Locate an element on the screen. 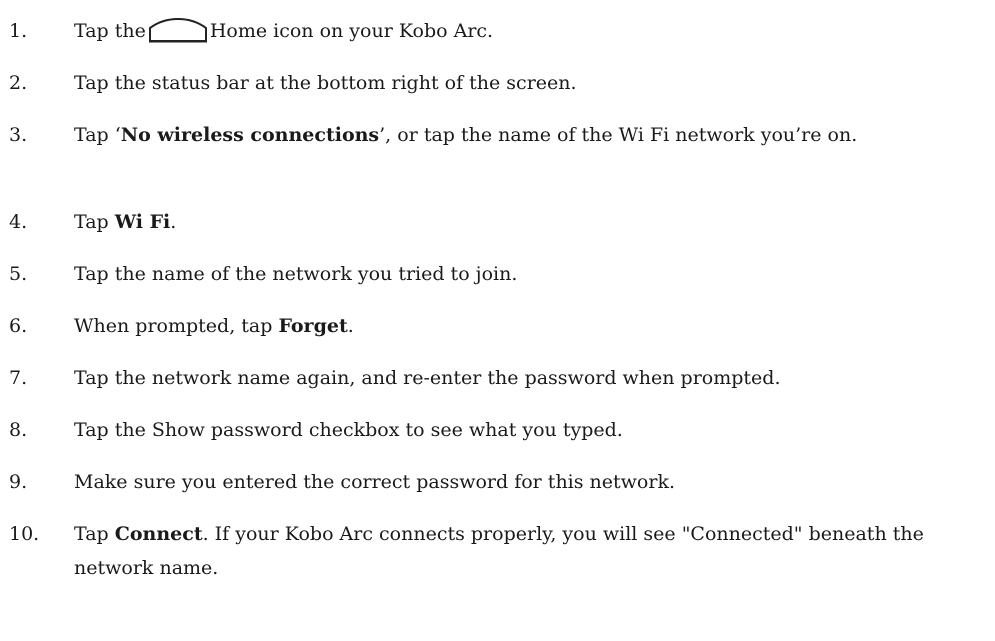 The height and width of the screenshot is (641, 995). step-text-post: Home icon on your Kobo Arc. is located at coordinates (351, 31).